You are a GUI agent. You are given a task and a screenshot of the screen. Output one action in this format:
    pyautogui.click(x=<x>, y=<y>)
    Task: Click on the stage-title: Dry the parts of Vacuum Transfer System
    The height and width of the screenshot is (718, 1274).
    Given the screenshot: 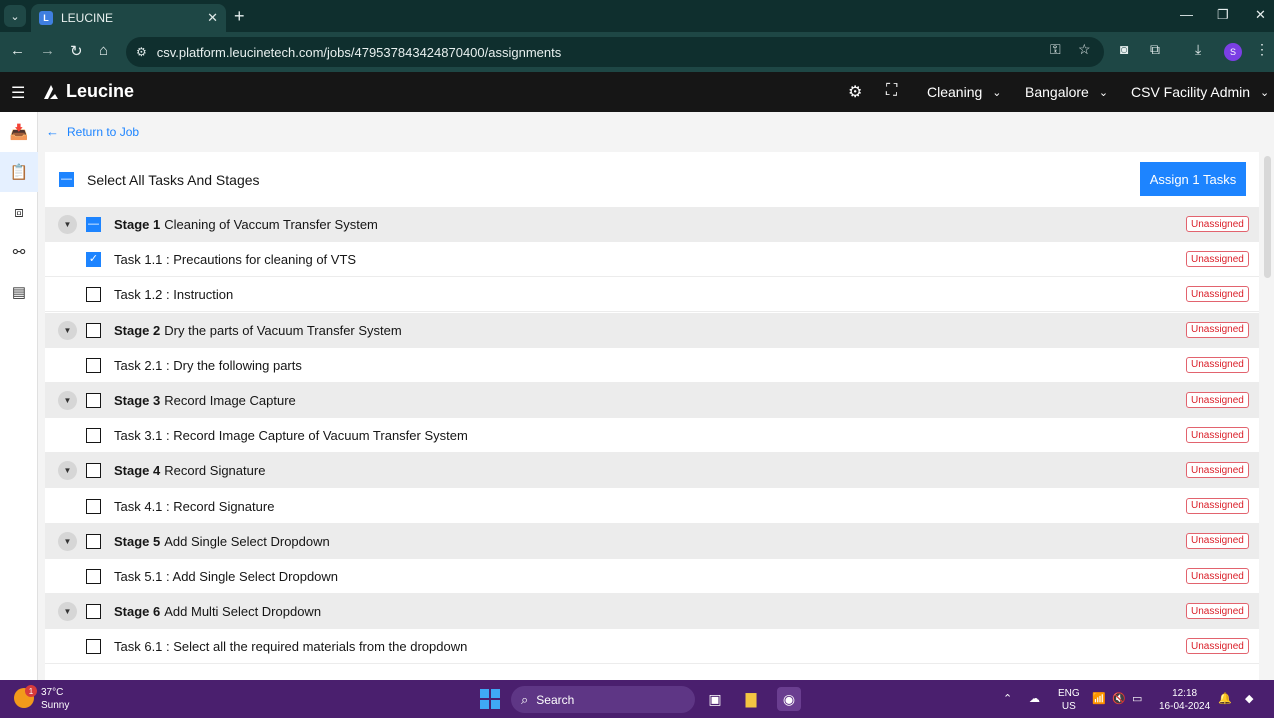 What is the action you would take?
    pyautogui.click(x=283, y=330)
    